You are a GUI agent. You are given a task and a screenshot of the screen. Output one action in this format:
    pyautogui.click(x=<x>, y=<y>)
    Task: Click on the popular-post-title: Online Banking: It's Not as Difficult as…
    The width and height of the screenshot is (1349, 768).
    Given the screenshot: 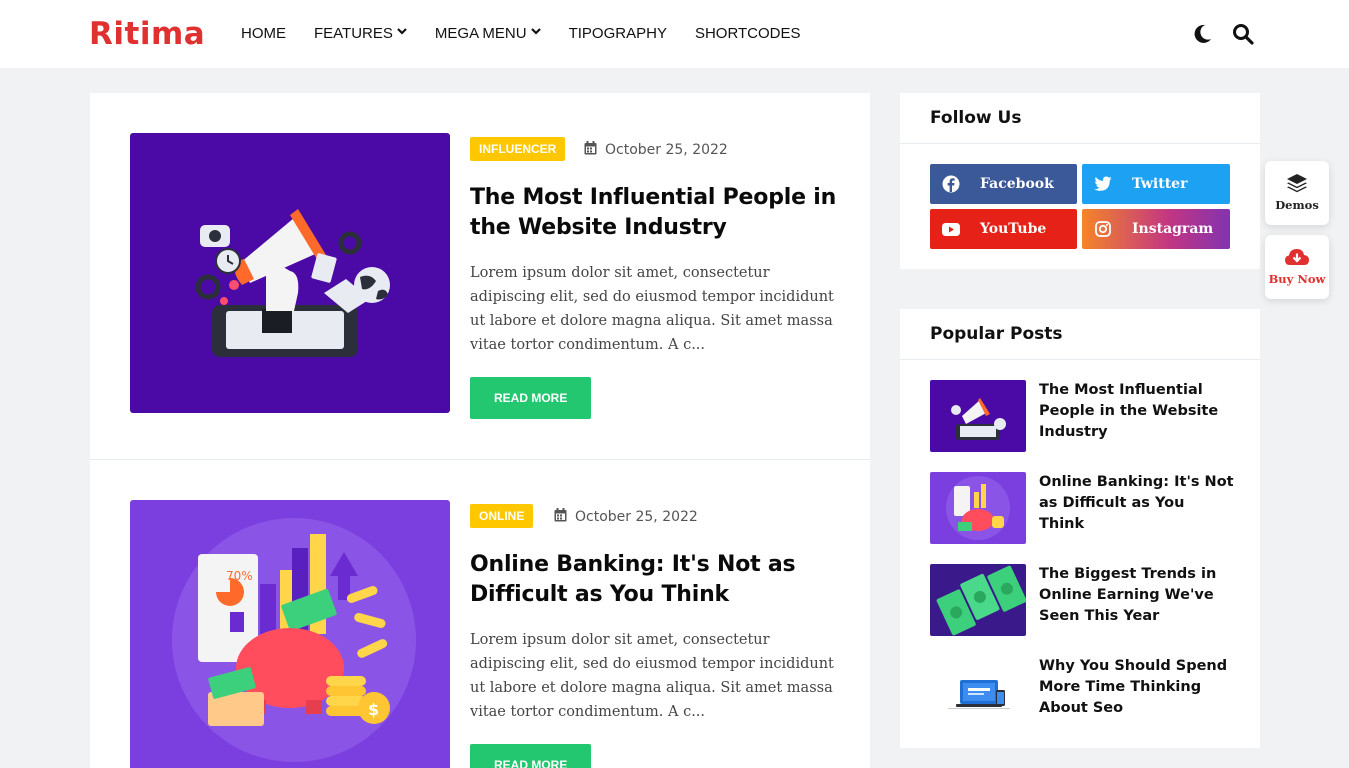 What is the action you would take?
    pyautogui.click(x=1136, y=503)
    